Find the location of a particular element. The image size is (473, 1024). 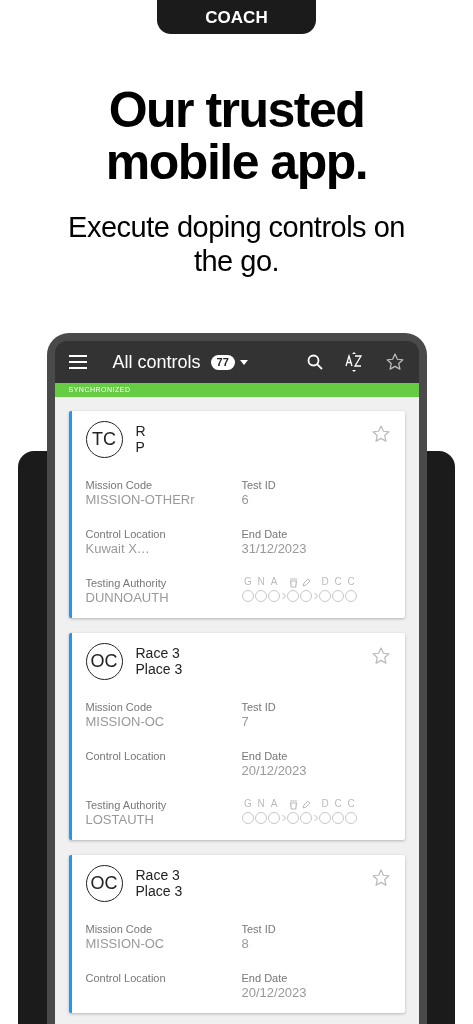

coach-tag: COACH is located at coordinates (236, 17).